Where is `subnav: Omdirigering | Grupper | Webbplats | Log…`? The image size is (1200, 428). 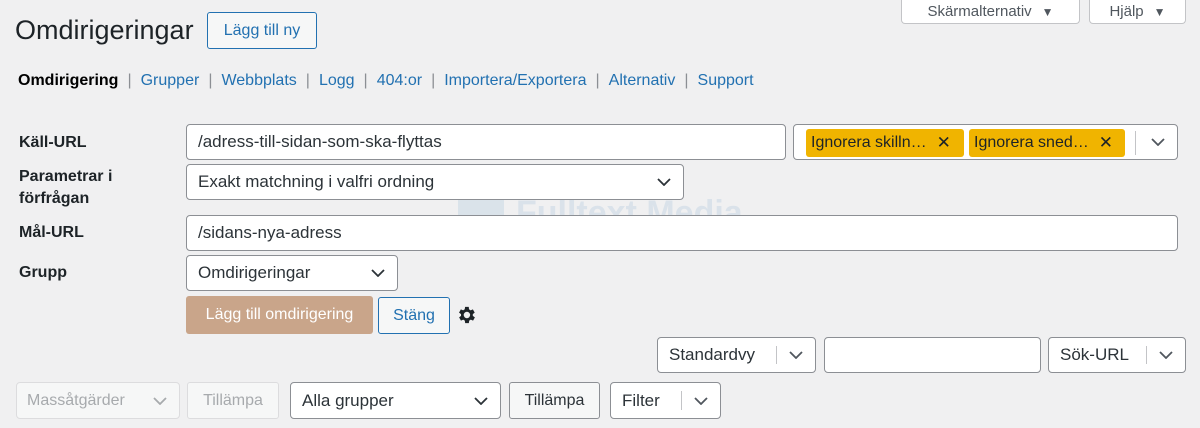
subnav: Omdirigering | Grupper | Webbplats | Log… is located at coordinates (386, 81).